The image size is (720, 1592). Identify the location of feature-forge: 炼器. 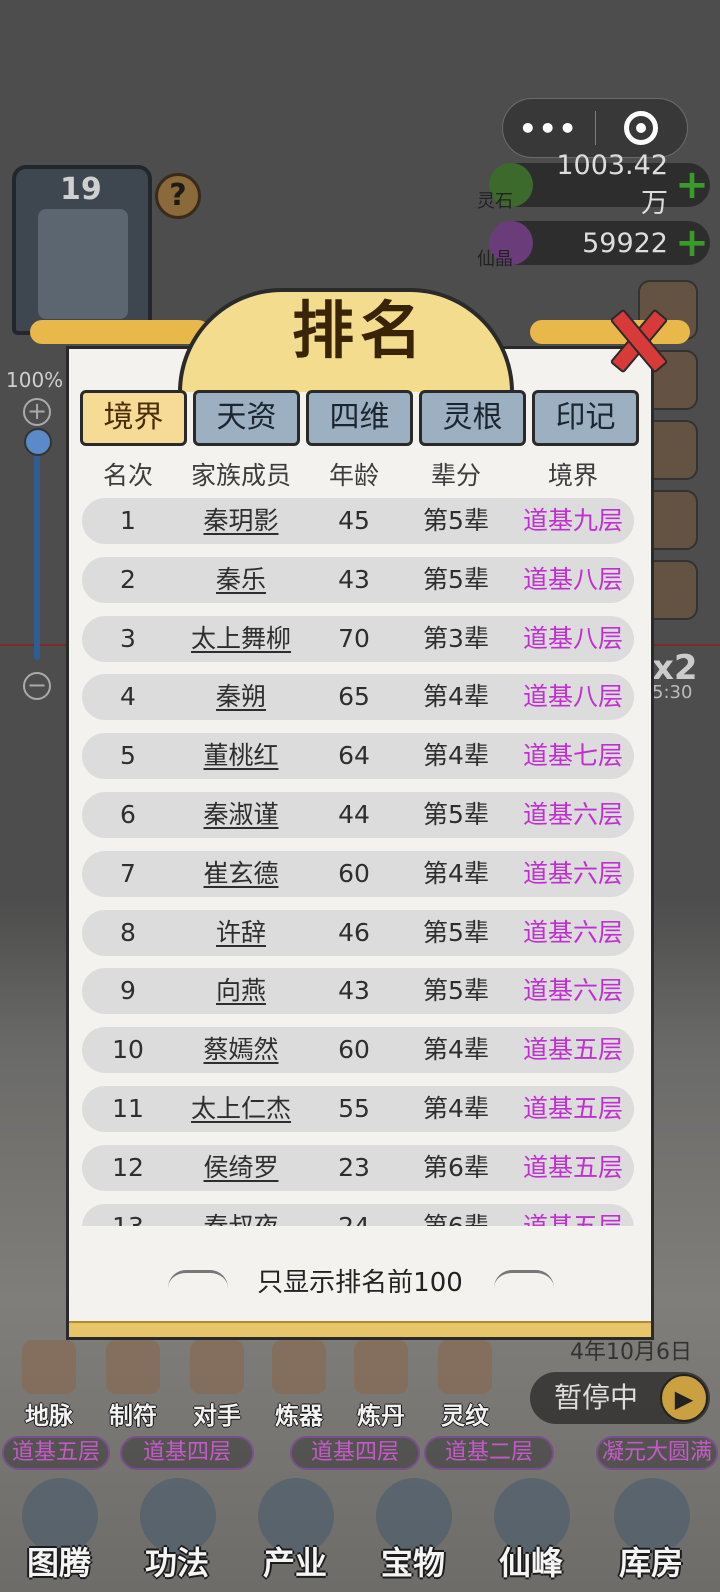
(299, 1385).